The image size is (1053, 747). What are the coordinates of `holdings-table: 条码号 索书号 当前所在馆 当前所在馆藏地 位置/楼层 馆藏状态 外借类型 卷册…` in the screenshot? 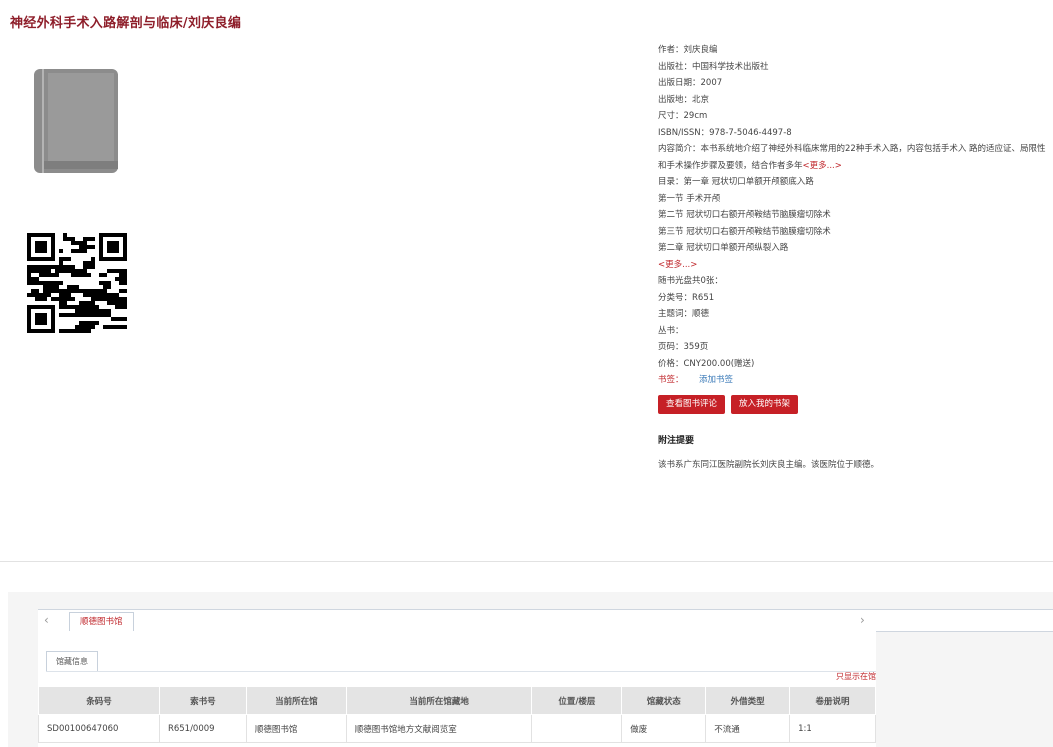 It's located at (457, 714).